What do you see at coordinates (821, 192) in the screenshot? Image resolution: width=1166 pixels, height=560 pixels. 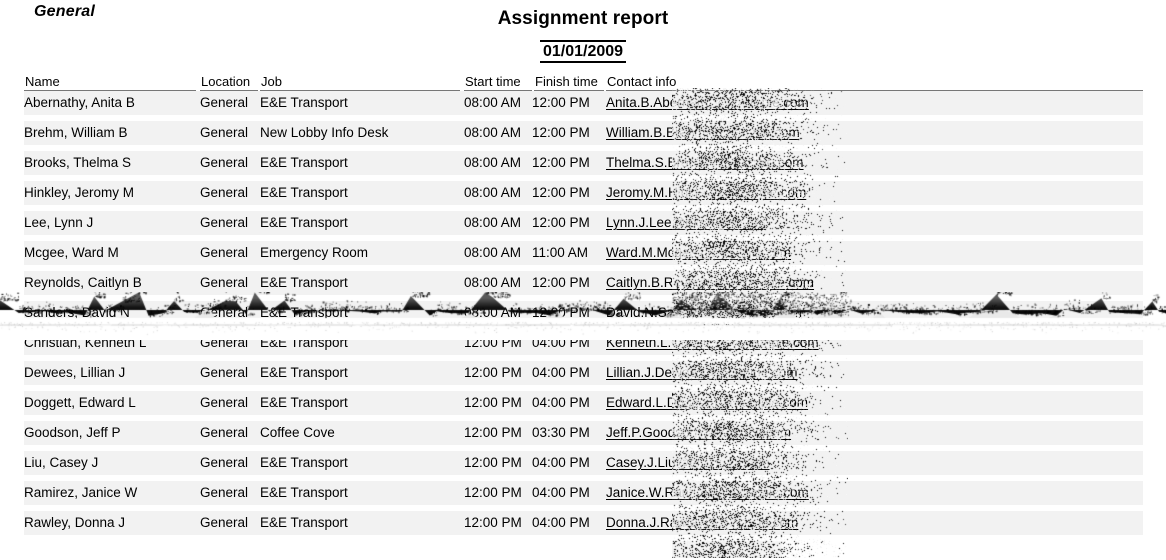 I see `cell-contact: Jeromy.M.Hinkley@example.com` at bounding box center [821, 192].